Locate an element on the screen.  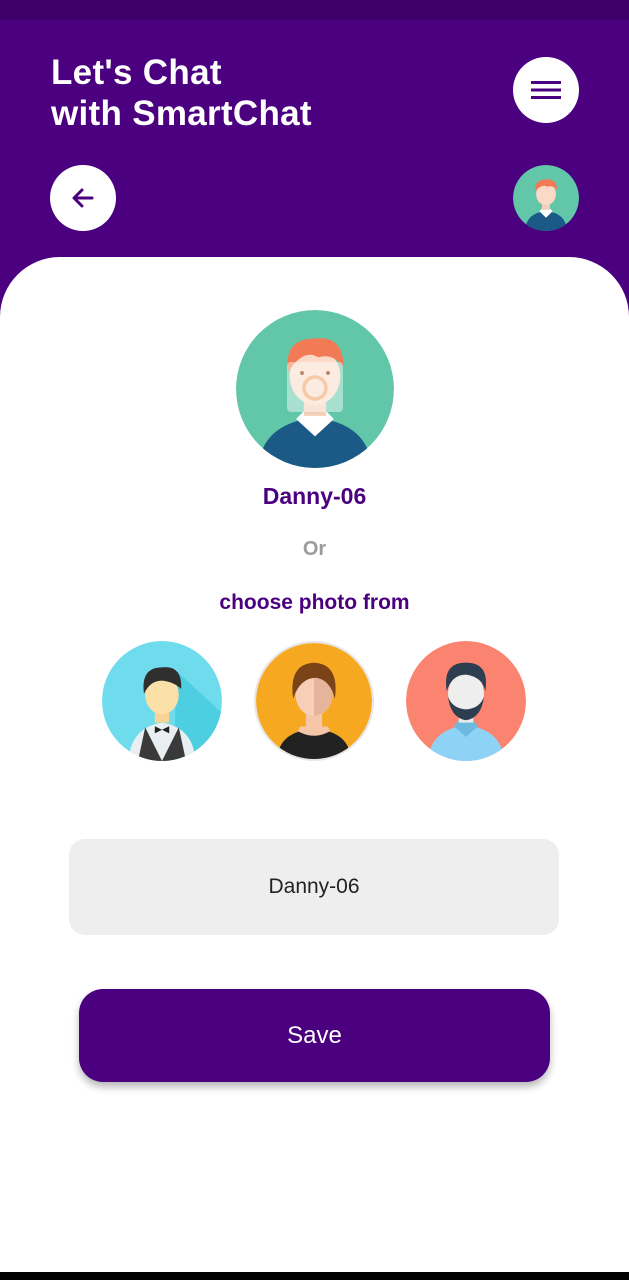
system-nav-bar is located at coordinates (314, 1276).